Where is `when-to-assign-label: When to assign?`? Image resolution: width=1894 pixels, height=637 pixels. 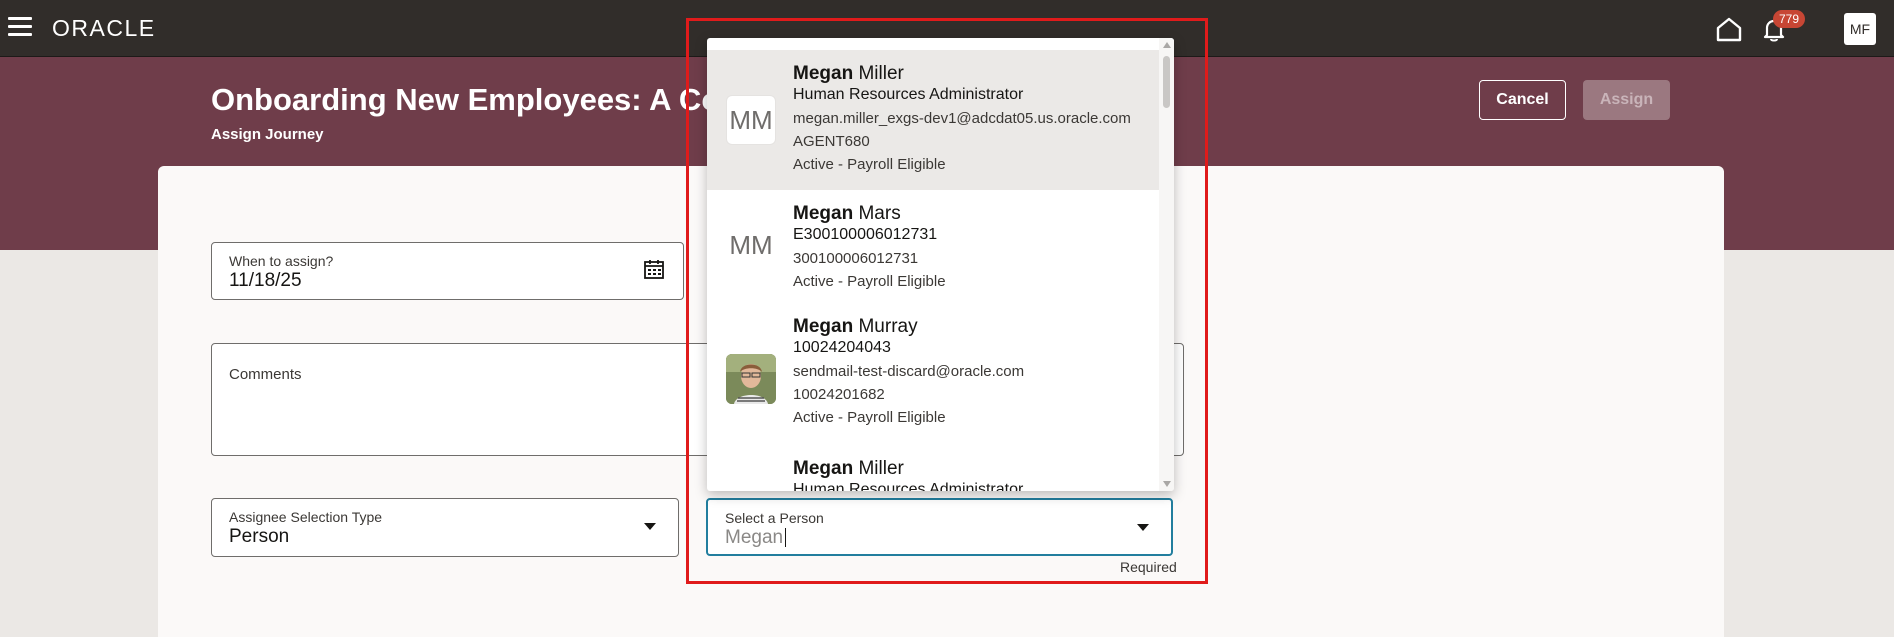 when-to-assign-label: When to assign? is located at coordinates (281, 261).